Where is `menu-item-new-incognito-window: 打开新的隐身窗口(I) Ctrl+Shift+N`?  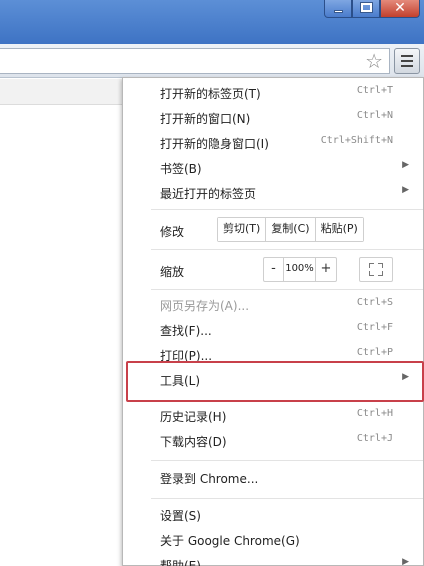
menu-item-new-incognito-window: 打开新的隐身窗口(I) Ctrl+Shift+N is located at coordinates (273, 143).